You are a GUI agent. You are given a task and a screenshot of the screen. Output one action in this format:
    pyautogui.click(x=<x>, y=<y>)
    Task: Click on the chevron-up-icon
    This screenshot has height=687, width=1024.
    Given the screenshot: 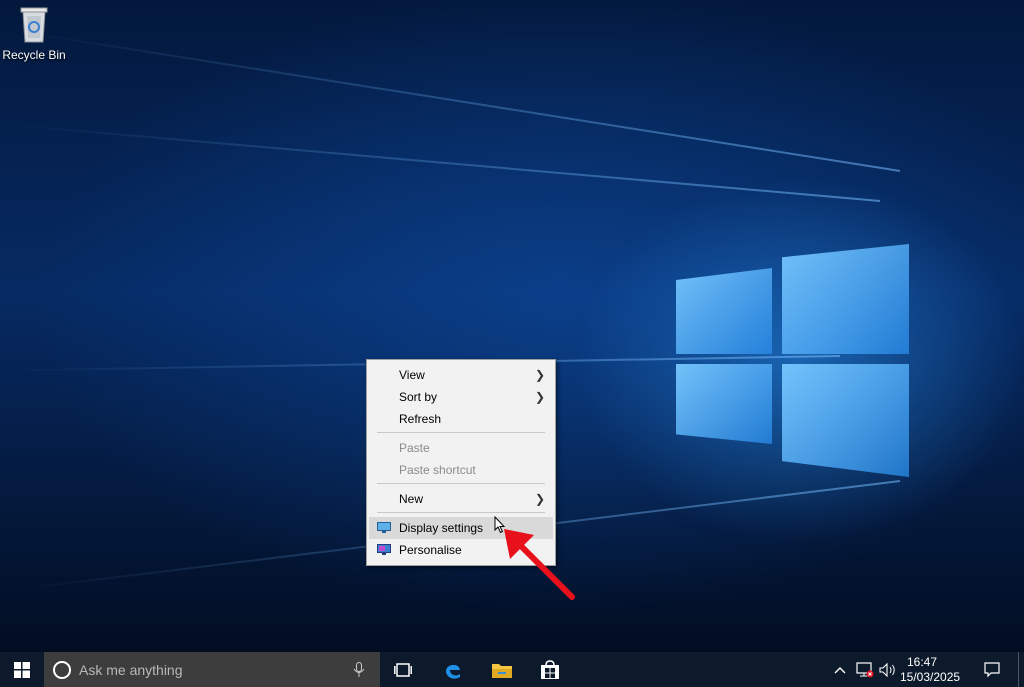 What is the action you would take?
    pyautogui.click(x=840, y=669)
    